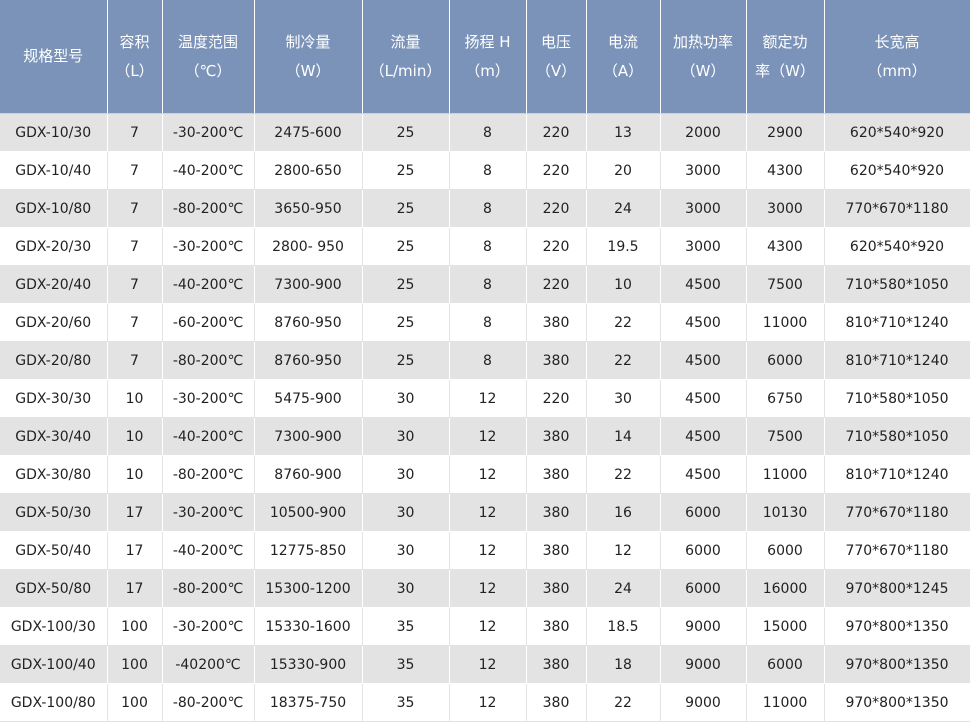  I want to click on table-cell-current: 10, so click(623, 284).